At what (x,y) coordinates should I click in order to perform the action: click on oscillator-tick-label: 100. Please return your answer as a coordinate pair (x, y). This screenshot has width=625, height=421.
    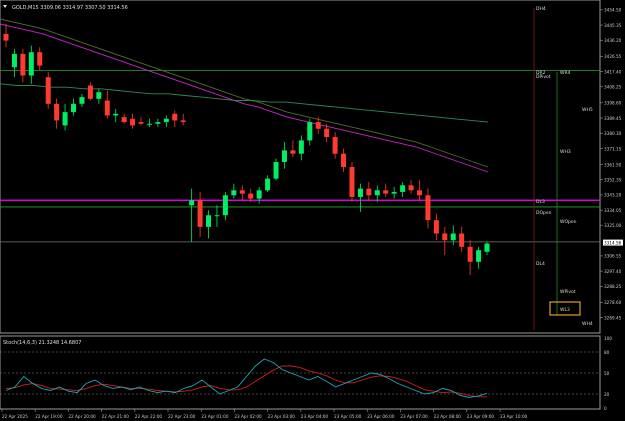
    Looking at the image, I should click on (608, 338).